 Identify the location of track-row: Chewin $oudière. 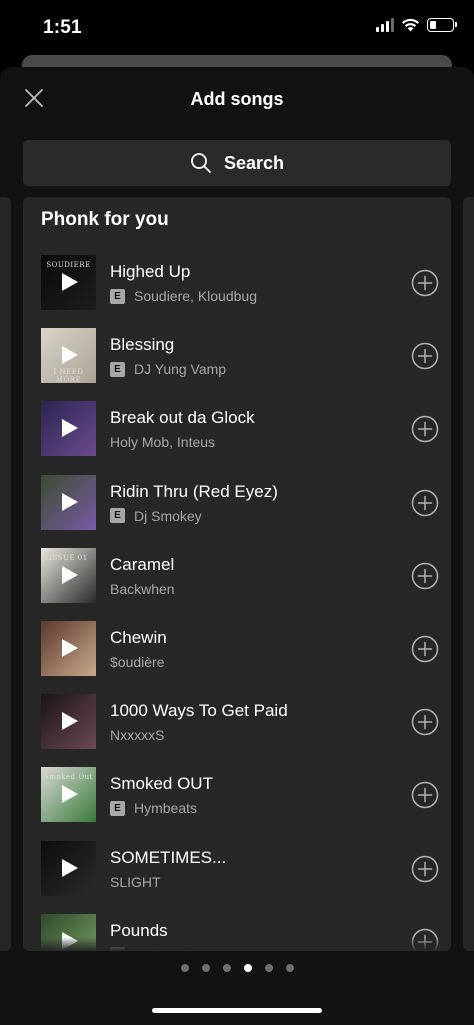
(237, 657).